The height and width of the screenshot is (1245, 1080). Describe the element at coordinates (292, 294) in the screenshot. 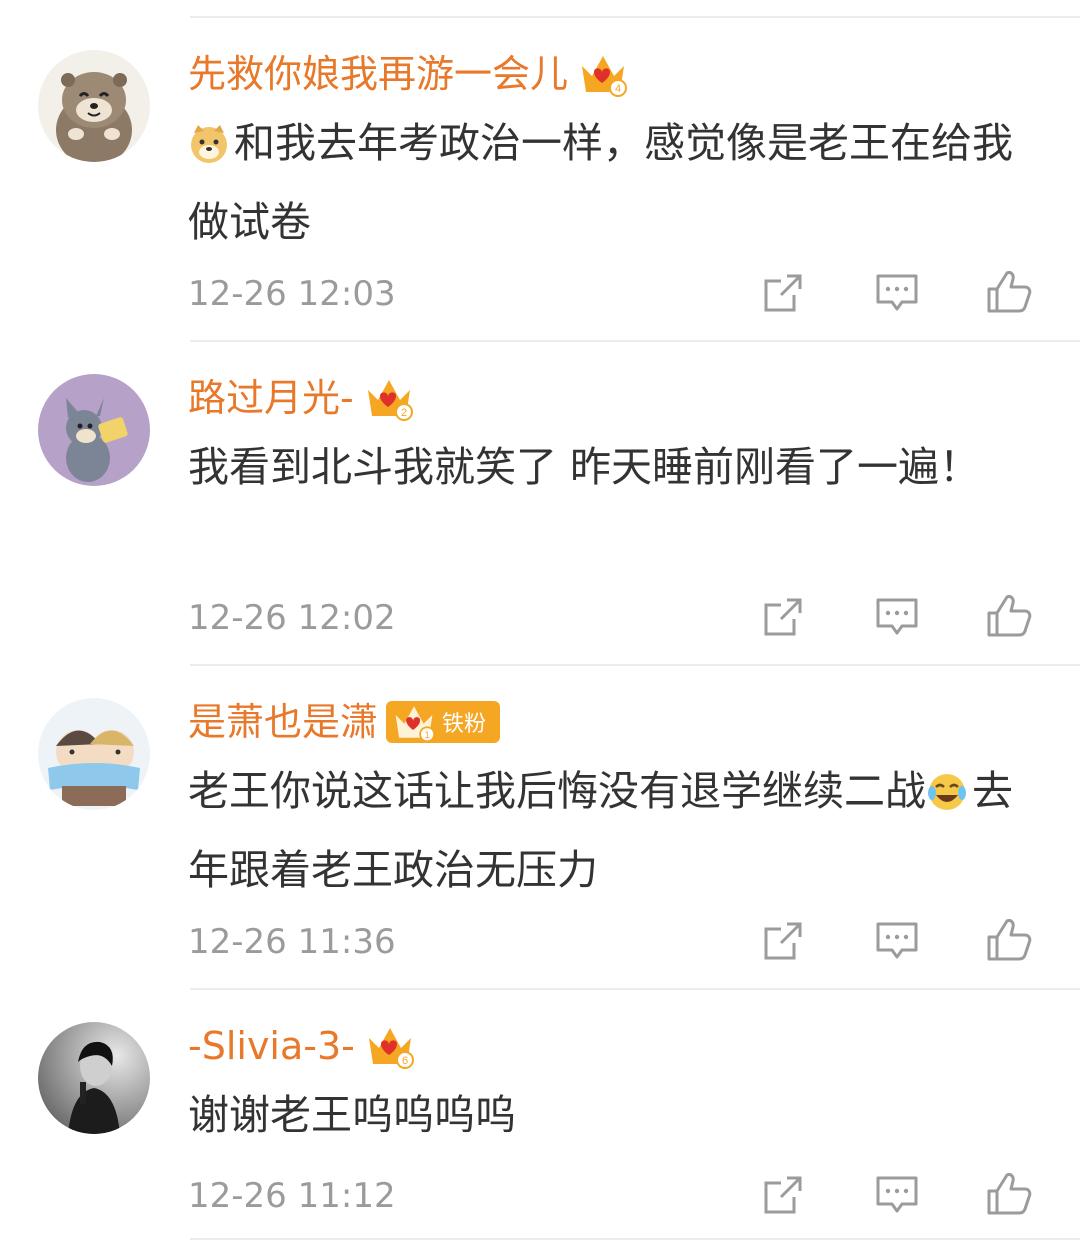

I see `timestamp: 12-26 12:03` at that location.